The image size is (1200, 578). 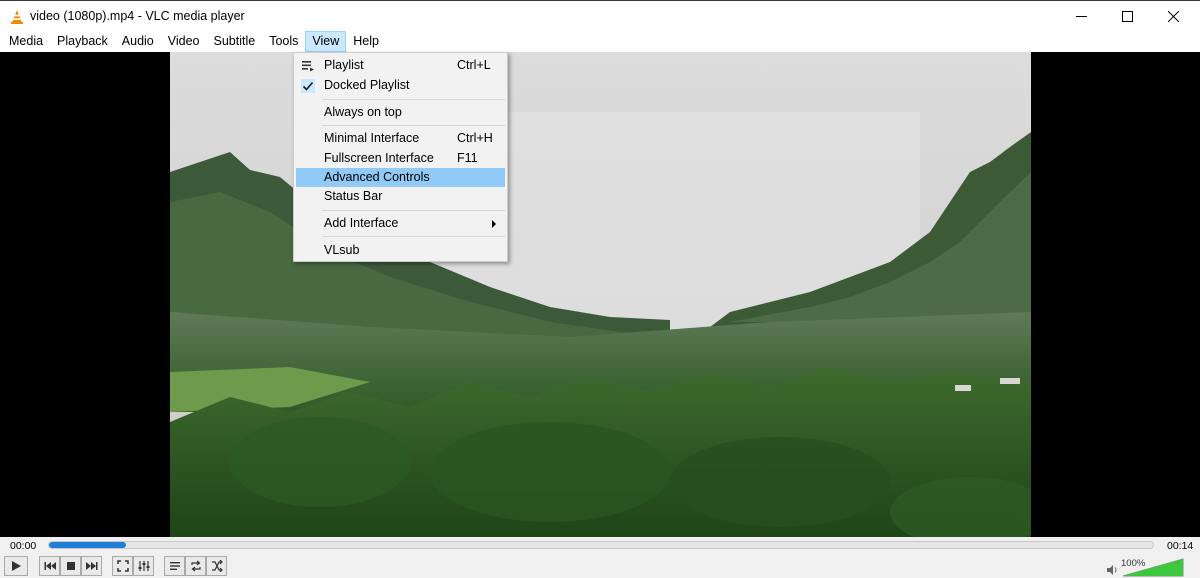 I want to click on shuffle-button, so click(x=216, y=566).